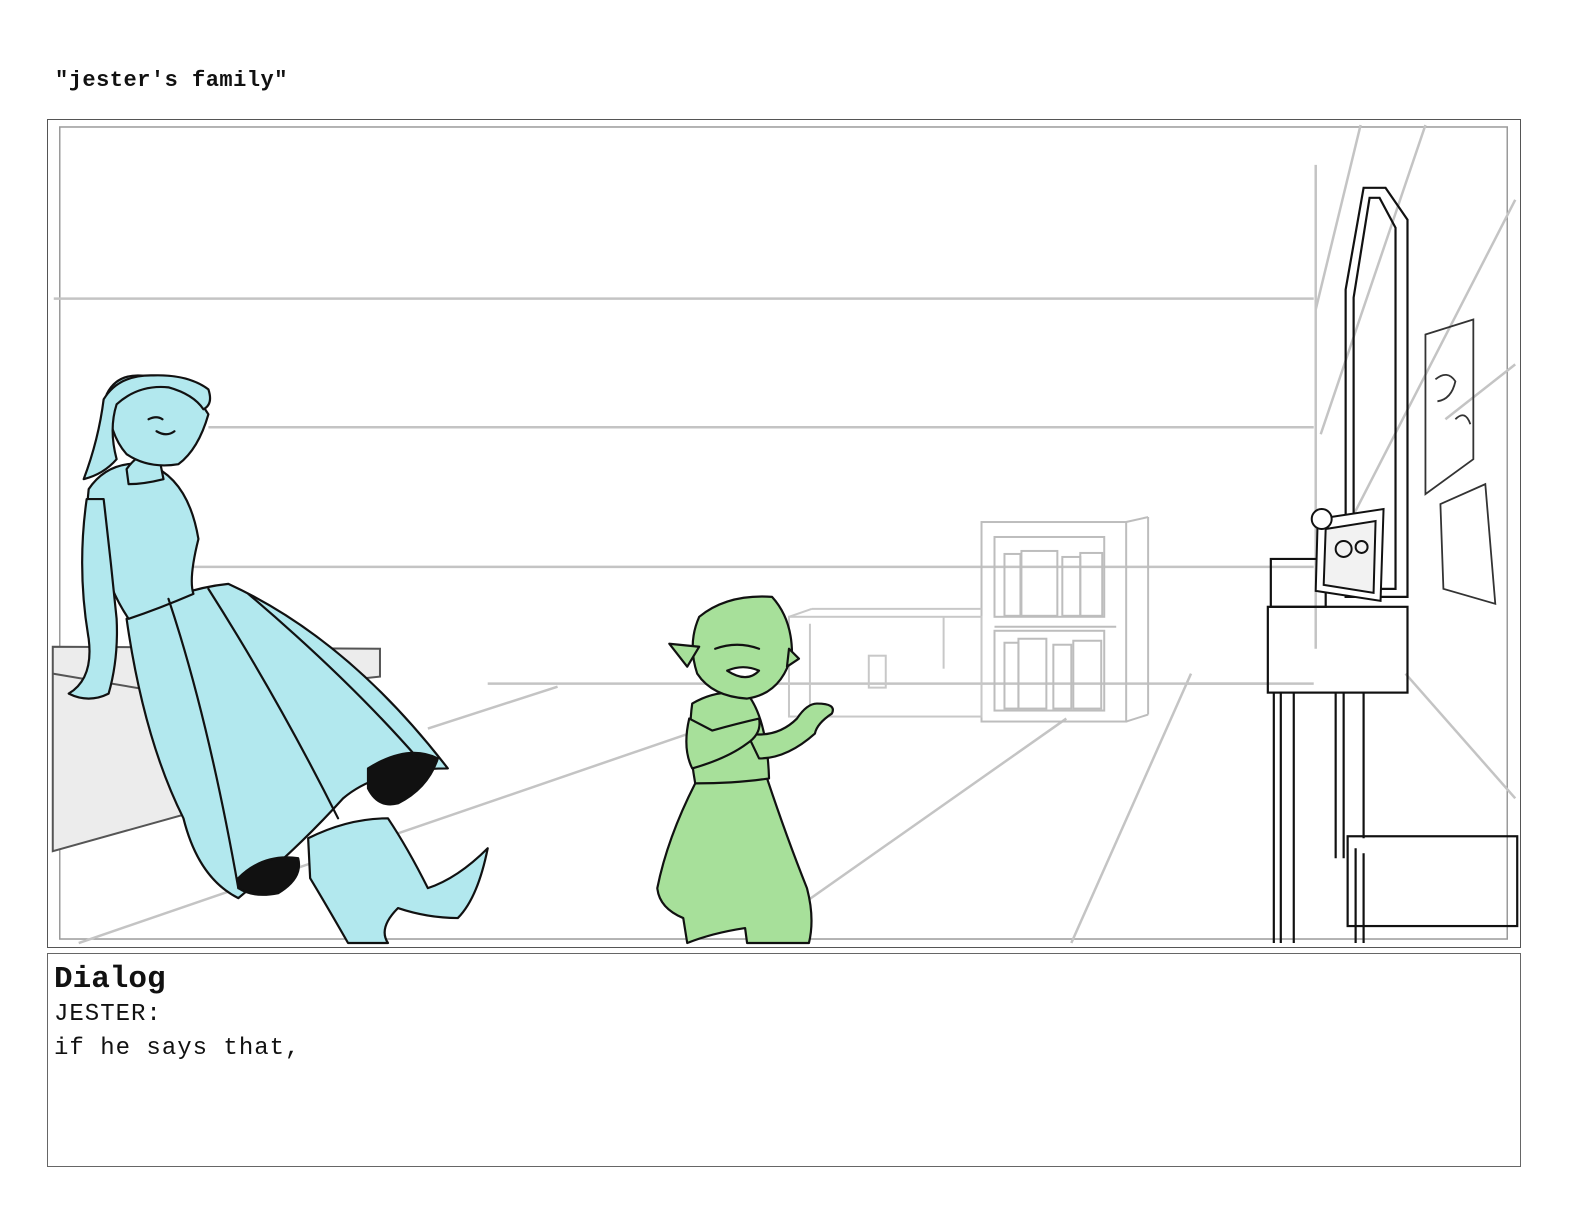 This screenshot has height=1225, width=1582. What do you see at coordinates (885, 662) in the screenshot?
I see `low-cabinet` at bounding box center [885, 662].